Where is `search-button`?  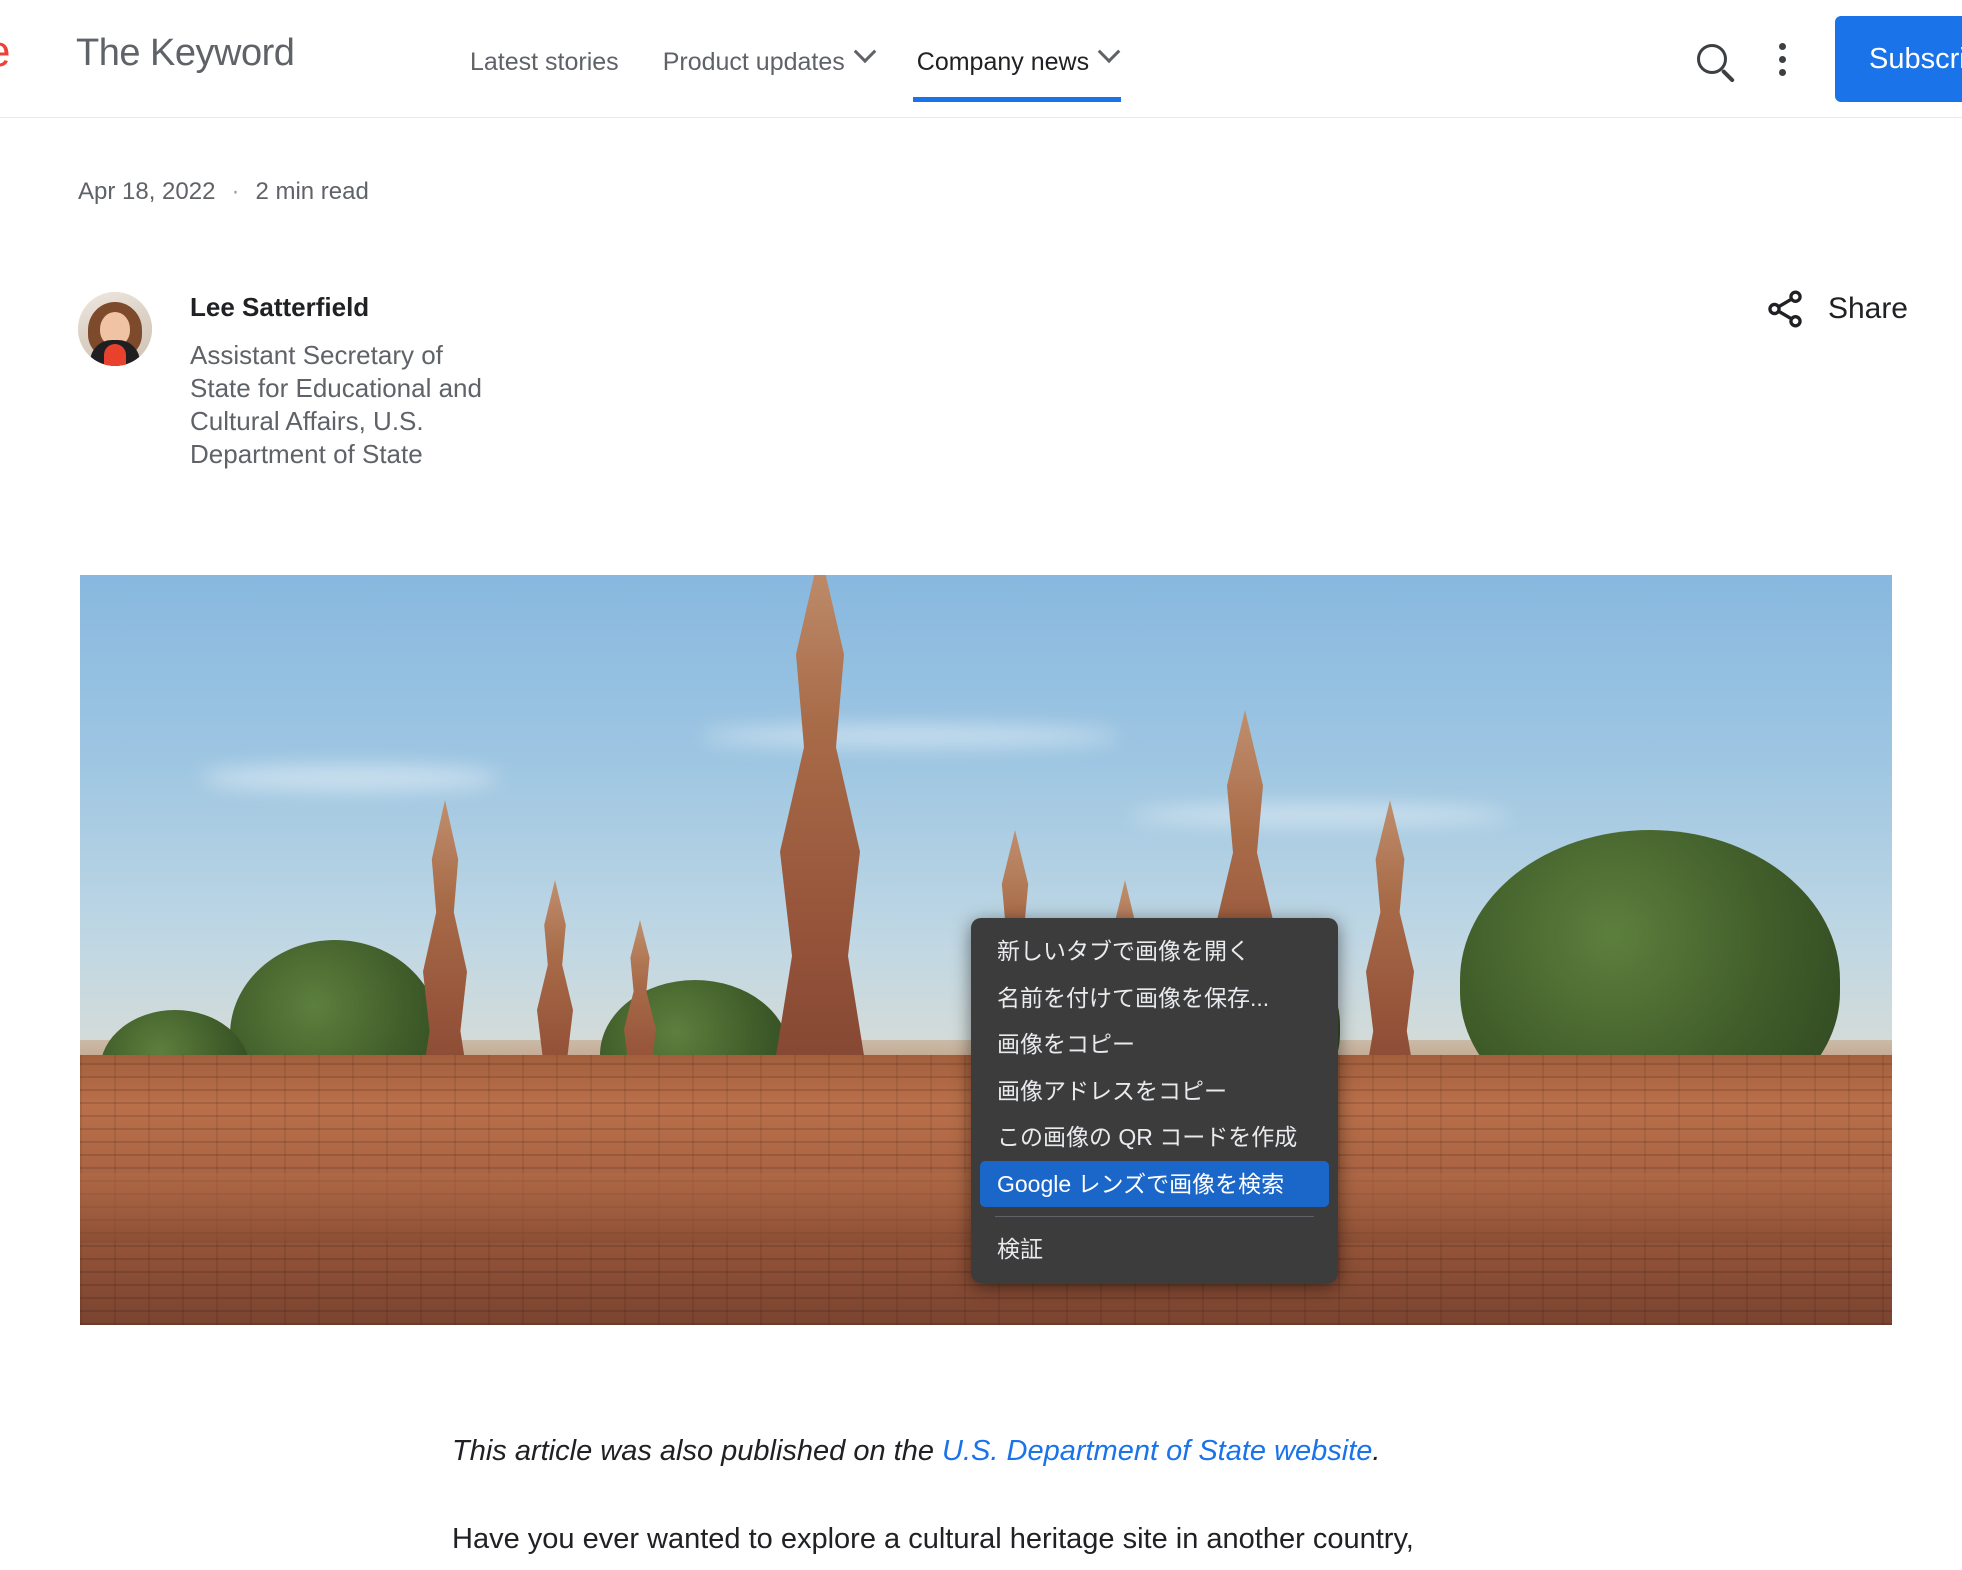 search-button is located at coordinates (1712, 59).